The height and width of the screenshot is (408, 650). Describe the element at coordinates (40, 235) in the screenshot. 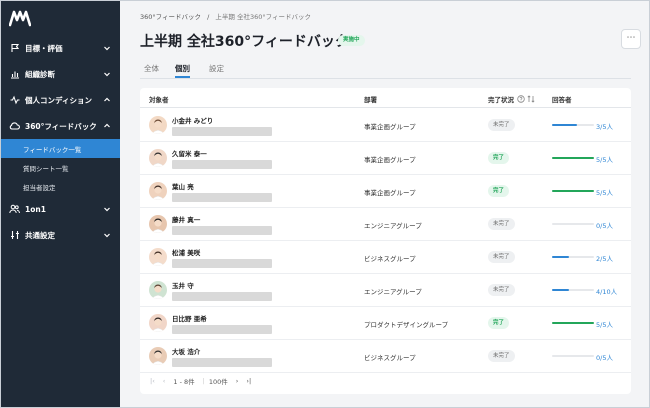

I see `sidebar-item-label: 共通設定` at that location.